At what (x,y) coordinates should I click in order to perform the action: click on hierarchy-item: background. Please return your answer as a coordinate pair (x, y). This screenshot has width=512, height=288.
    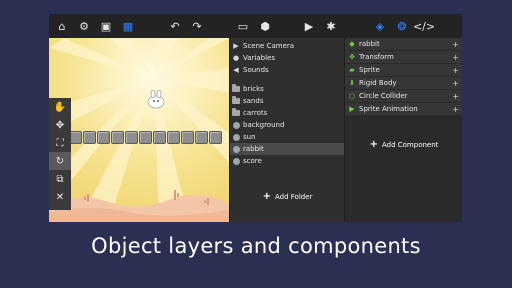
    Looking at the image, I should click on (287, 125).